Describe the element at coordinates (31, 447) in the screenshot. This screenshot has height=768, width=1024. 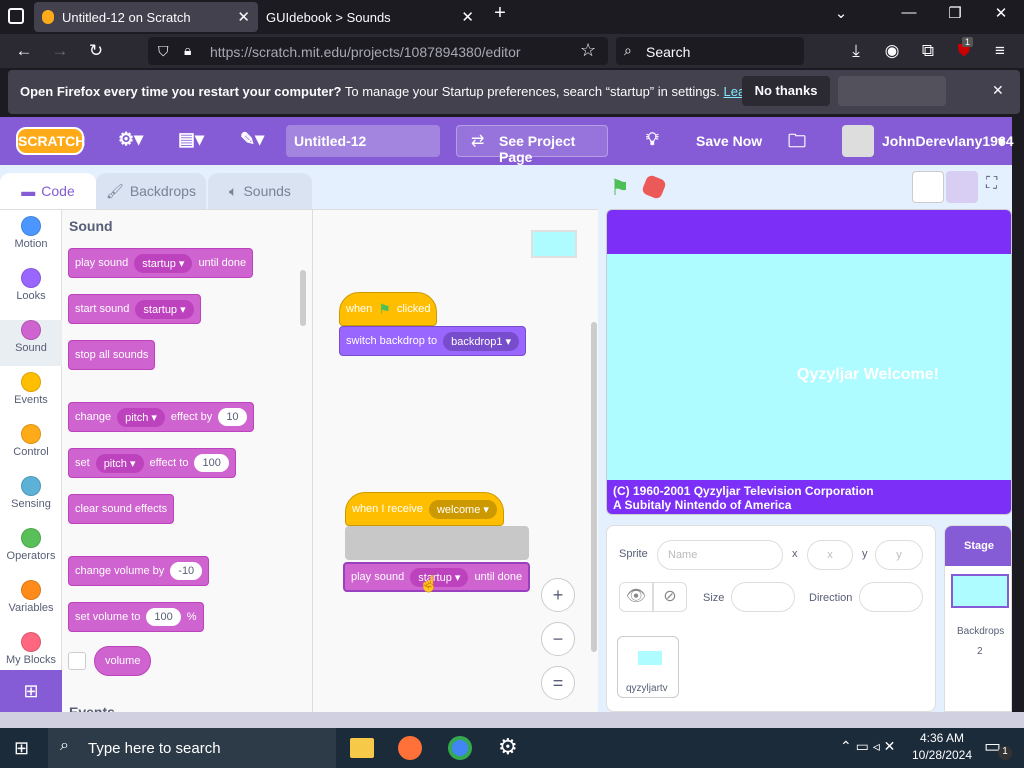
I see `category-control: Control` at that location.